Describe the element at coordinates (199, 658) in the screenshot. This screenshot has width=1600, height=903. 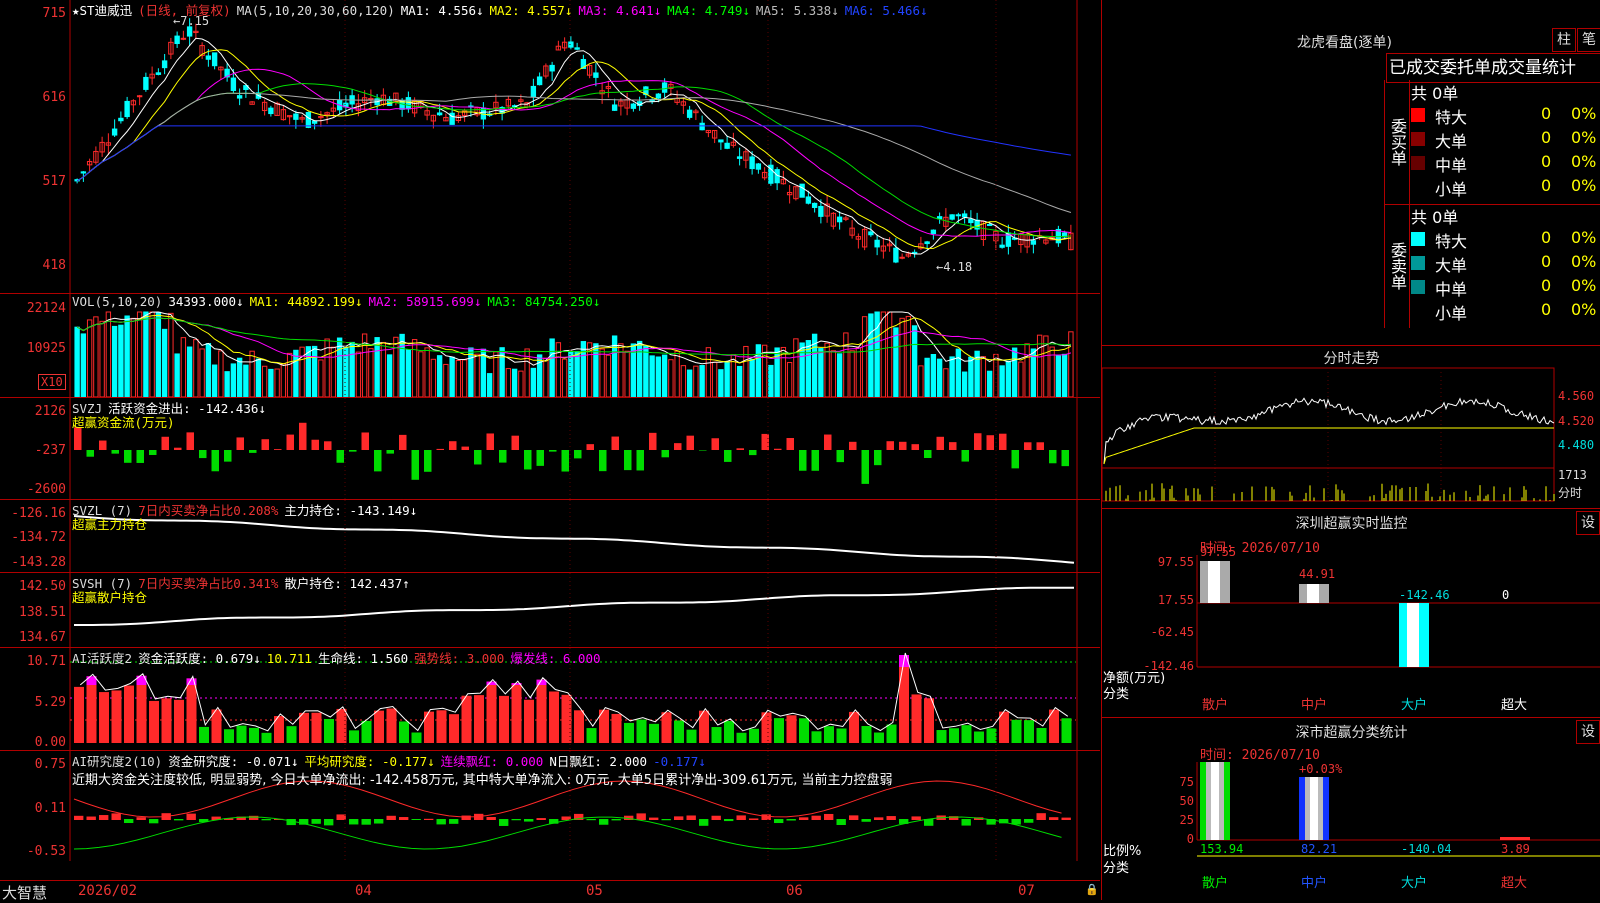
I see `ai2-activity: 资金活跃度: 0.679↓` at that location.